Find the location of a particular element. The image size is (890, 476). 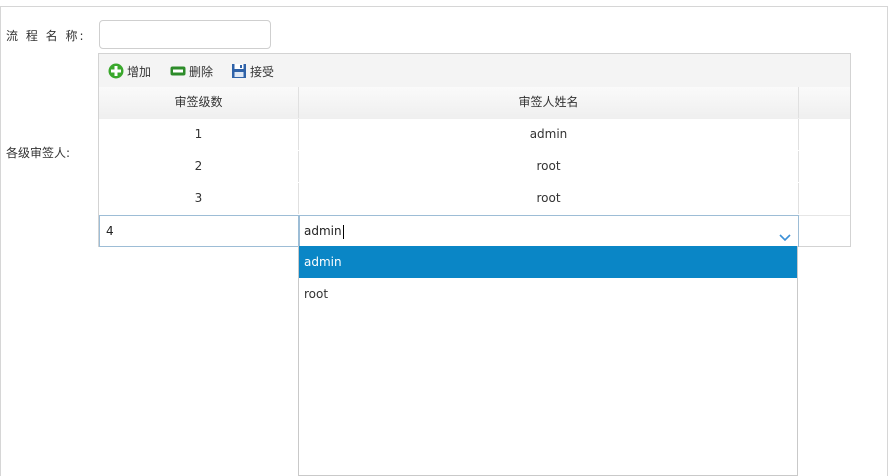

accept-button: 接受 is located at coordinates (252, 71).